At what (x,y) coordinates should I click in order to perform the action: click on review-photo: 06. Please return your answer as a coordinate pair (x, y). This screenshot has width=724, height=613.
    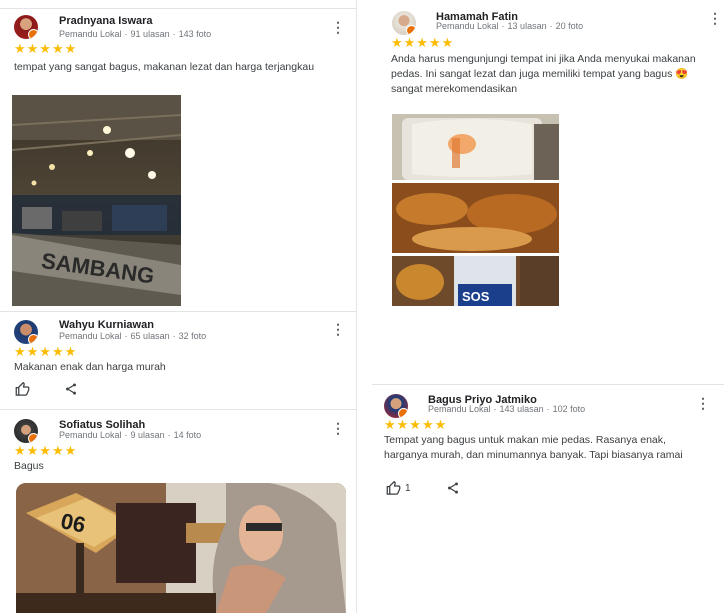
    Looking at the image, I should click on (181, 548).